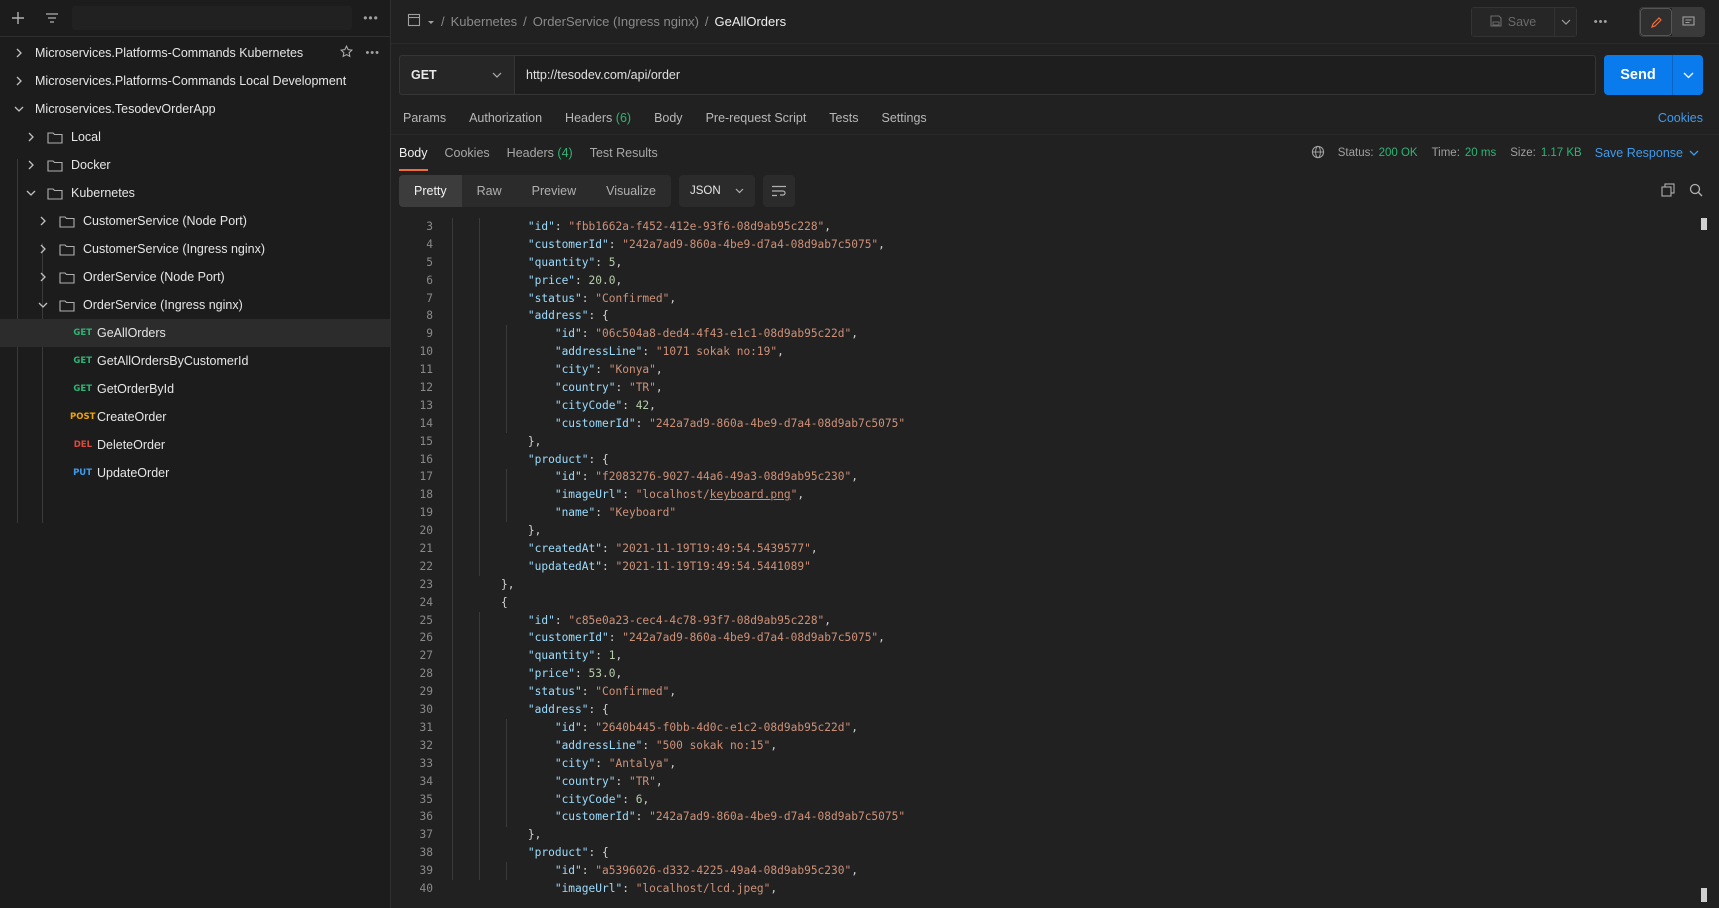 The width and height of the screenshot is (1719, 908). Describe the element at coordinates (1055, 800) in the screenshot. I see `code-line: 35 "cityCode": 6,` at that location.